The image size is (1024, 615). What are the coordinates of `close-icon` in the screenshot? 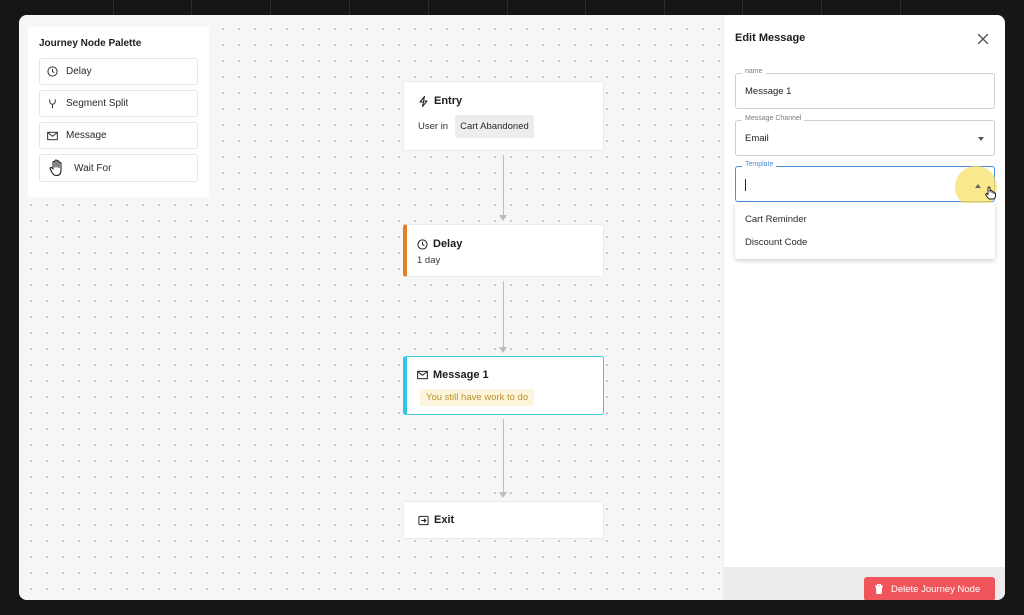 It's located at (983, 39).